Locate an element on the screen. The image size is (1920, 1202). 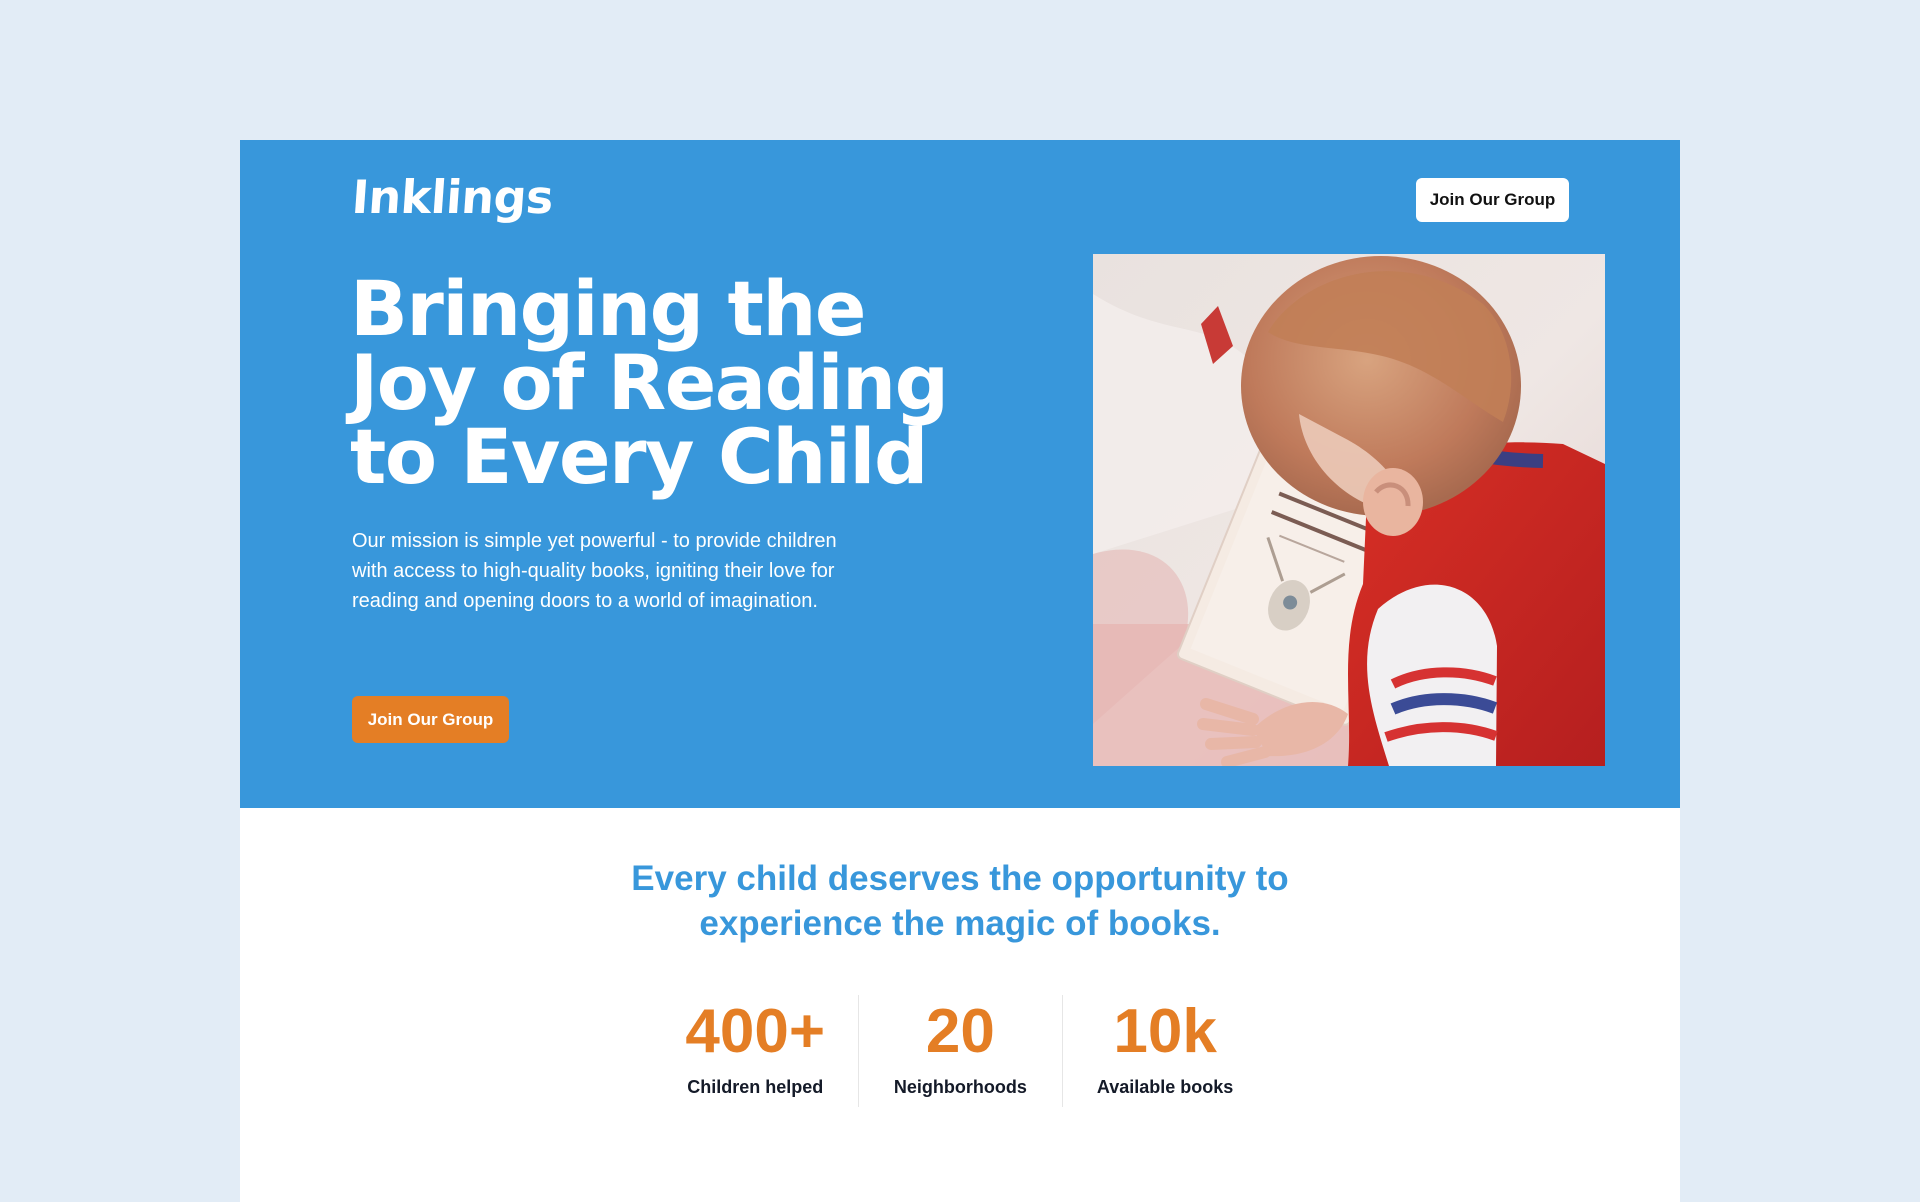
inklings-logo: Inklings is located at coordinates (452, 197).